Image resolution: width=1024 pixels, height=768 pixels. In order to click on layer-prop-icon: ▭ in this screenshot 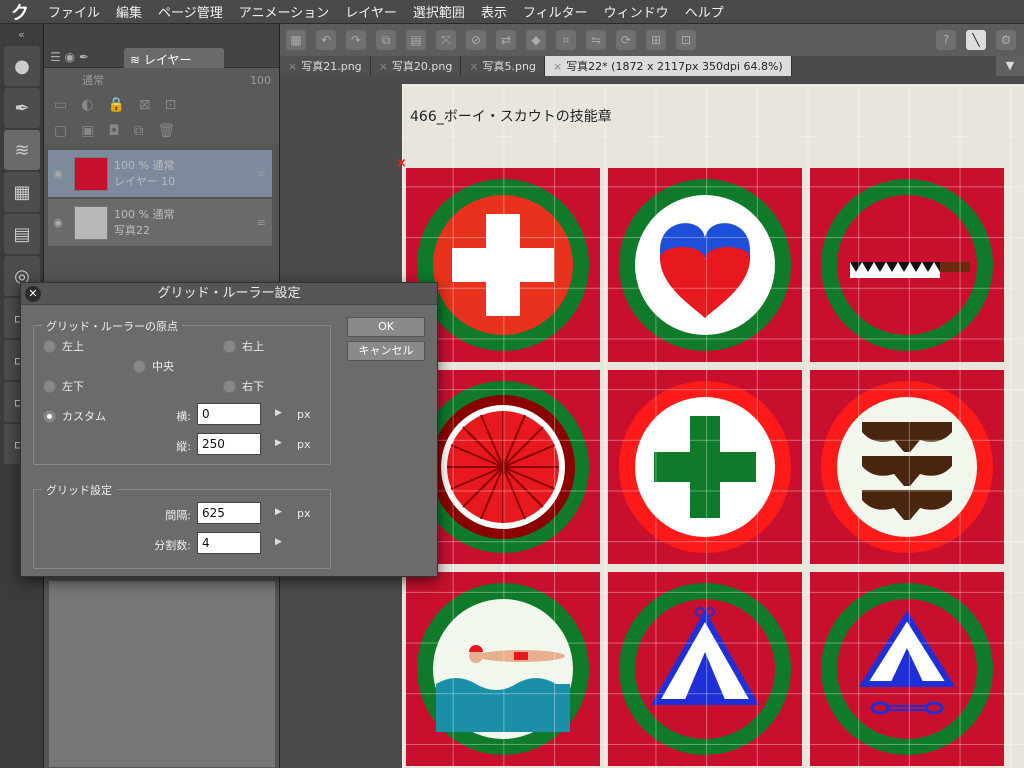, I will do `click(60, 105)`.